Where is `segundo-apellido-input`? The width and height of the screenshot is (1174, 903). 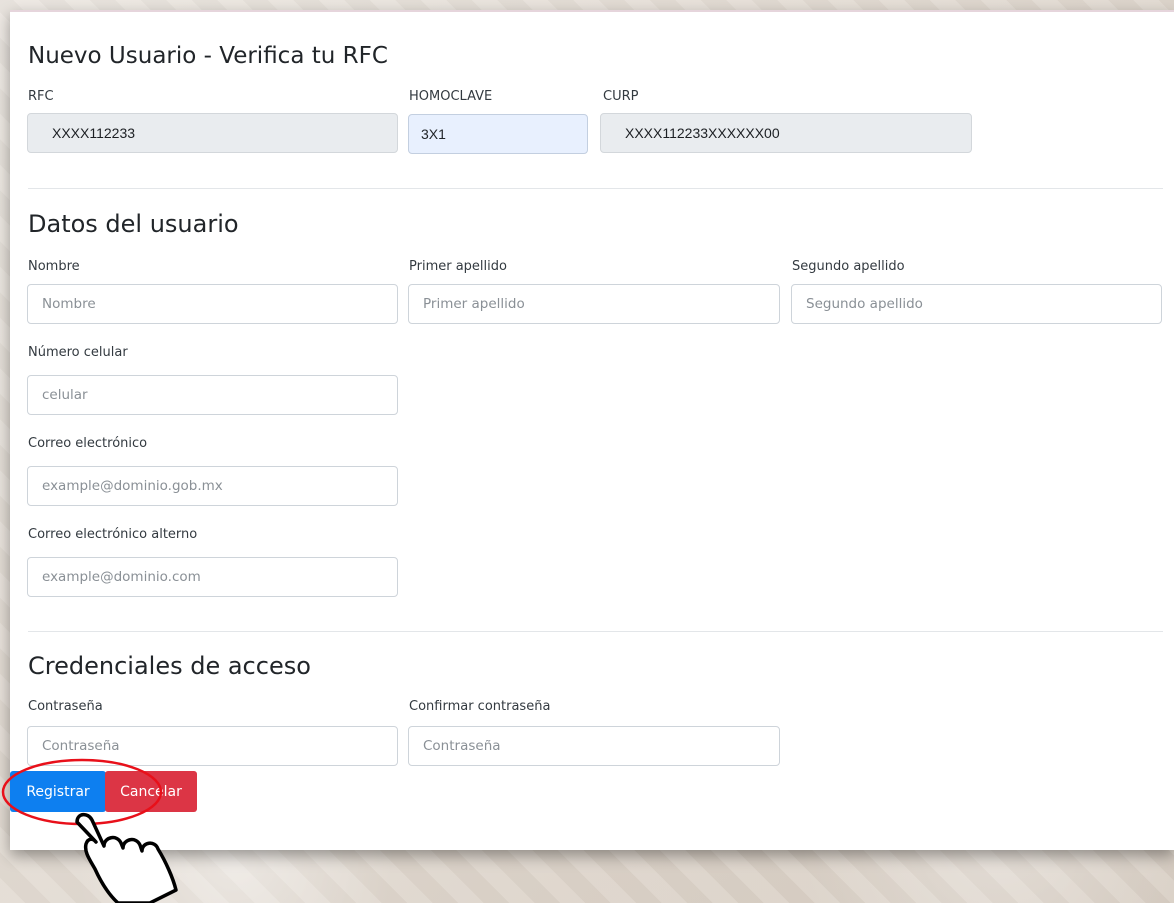 segundo-apellido-input is located at coordinates (976, 304).